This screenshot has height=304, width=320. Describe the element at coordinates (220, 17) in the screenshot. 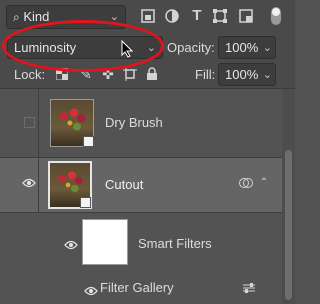

I see `shape-filter-icon` at that location.